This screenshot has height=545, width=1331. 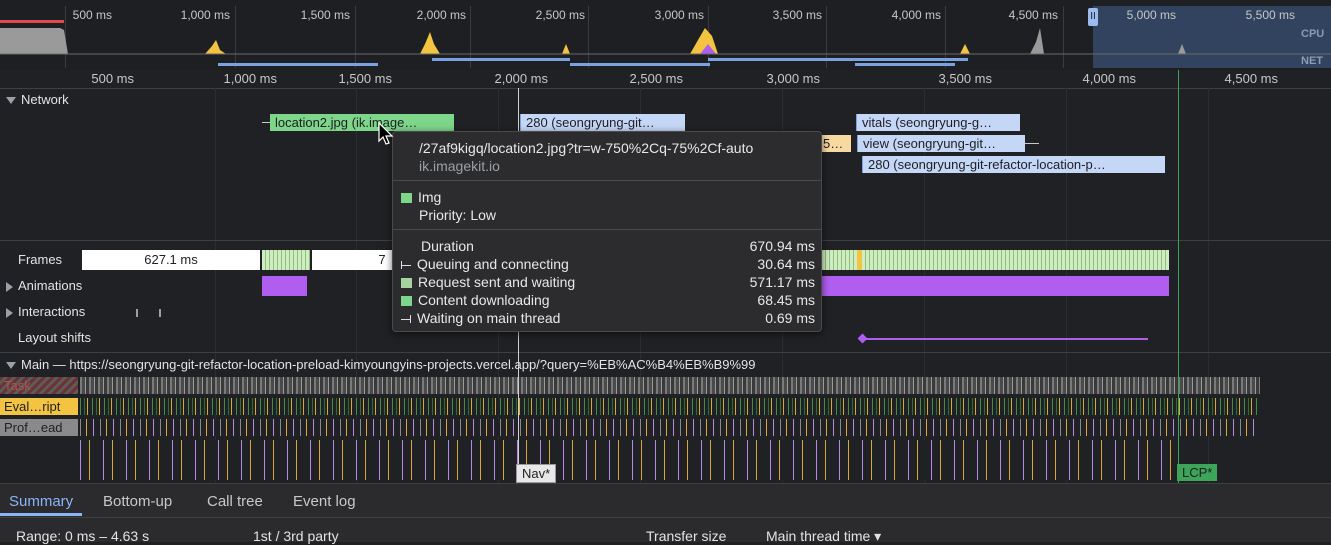 What do you see at coordinates (608, 264) in the screenshot?
I see `tooltip-queuing-row: Queuing and connecting 30.64 ms` at bounding box center [608, 264].